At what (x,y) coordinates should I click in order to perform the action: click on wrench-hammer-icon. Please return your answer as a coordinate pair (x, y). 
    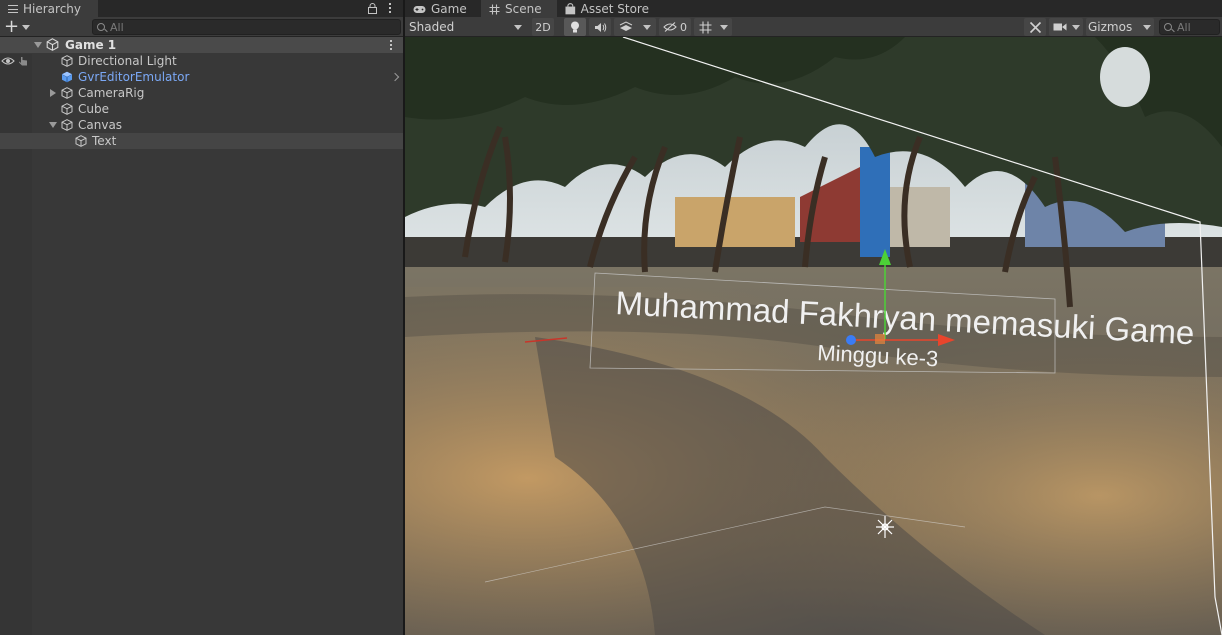
    Looking at the image, I should click on (1035, 27).